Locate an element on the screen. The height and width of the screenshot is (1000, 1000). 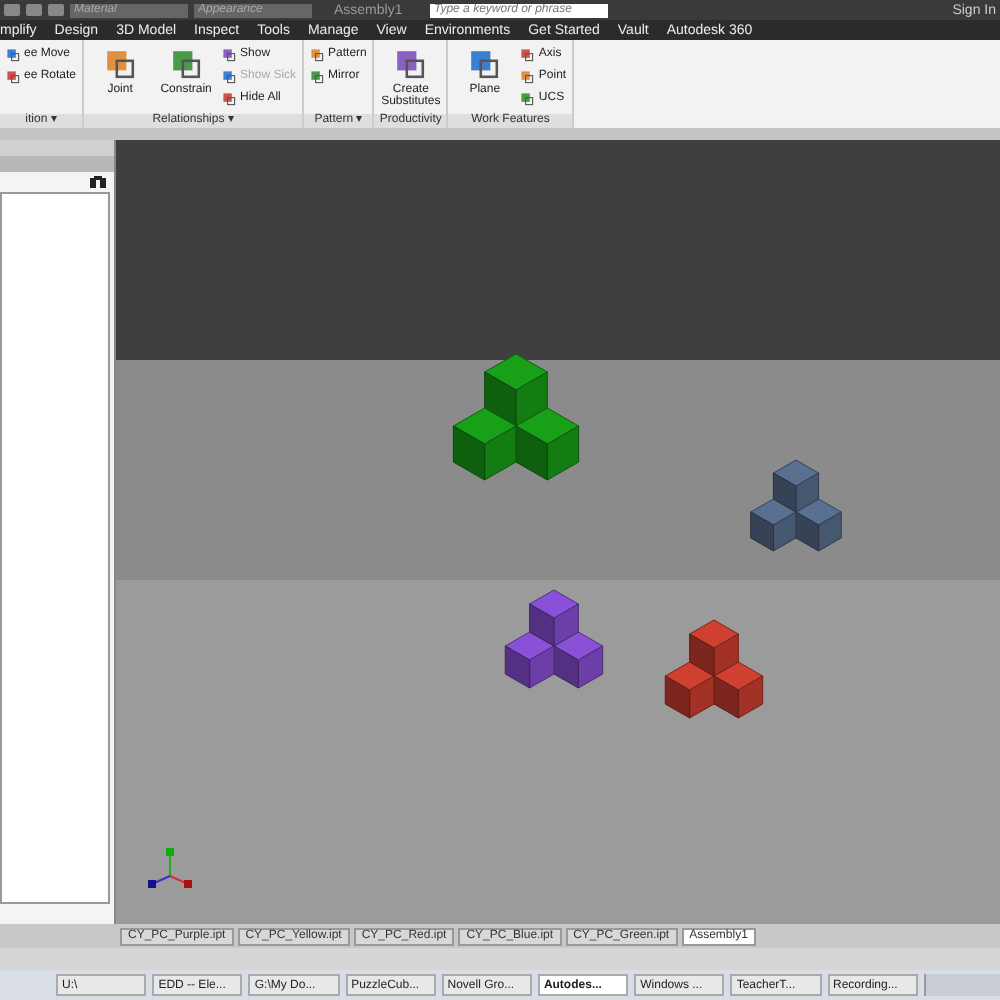
panel-toolbar is located at coordinates (57, 164).